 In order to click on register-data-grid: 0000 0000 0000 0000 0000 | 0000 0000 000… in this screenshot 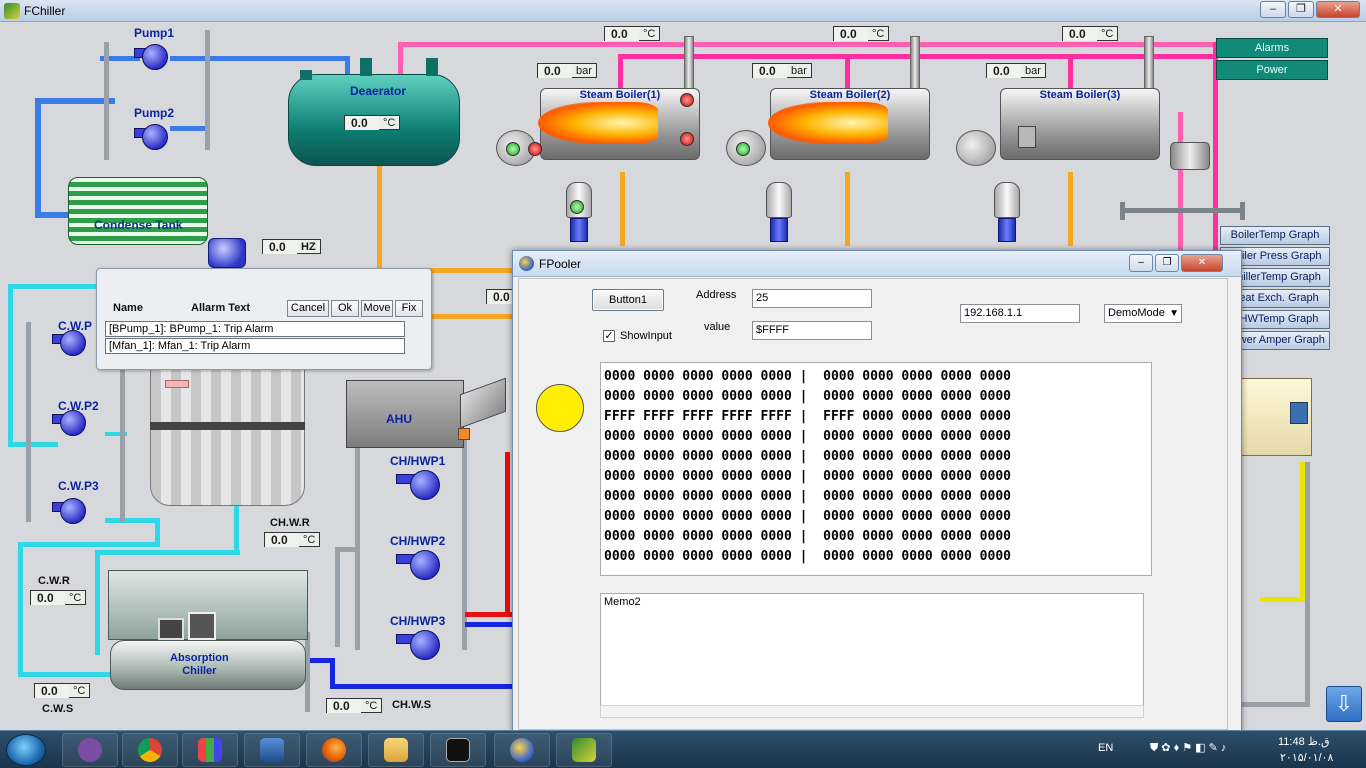, I will do `click(876, 469)`.